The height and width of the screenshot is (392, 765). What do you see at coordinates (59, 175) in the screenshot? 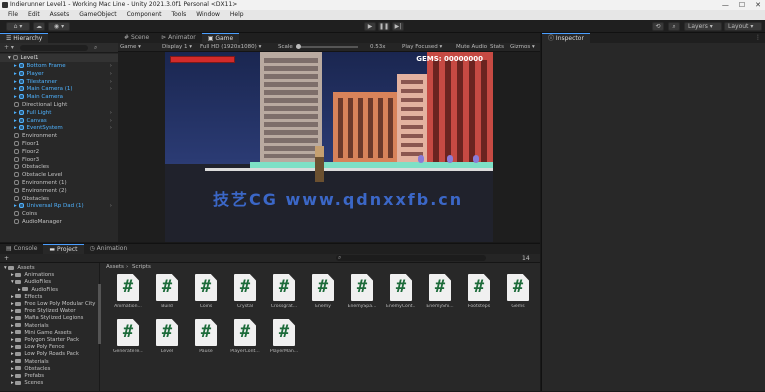
I see `hierarchy-item: Obstacle Level` at bounding box center [59, 175].